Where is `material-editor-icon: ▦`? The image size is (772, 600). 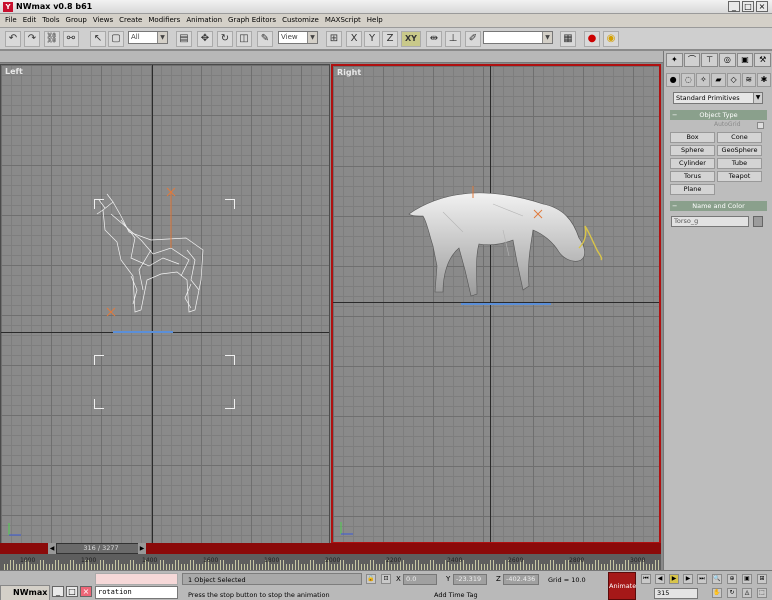 material-editor-icon: ▦ is located at coordinates (568, 39).